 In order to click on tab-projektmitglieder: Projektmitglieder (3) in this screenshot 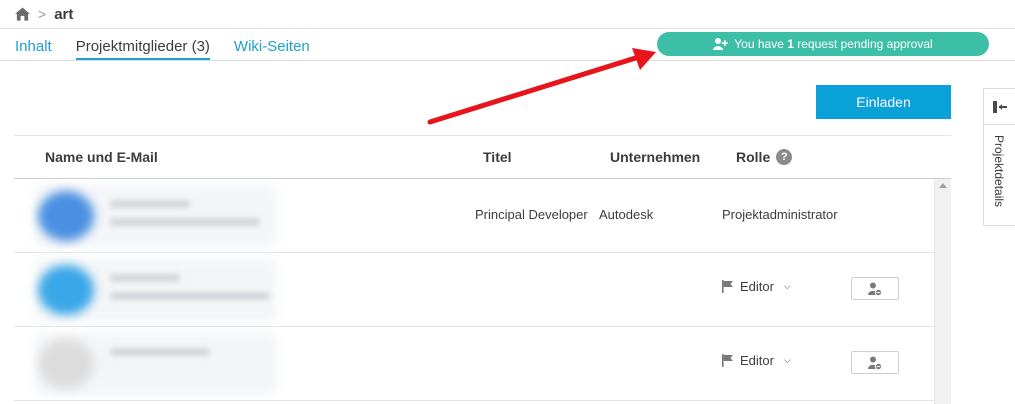, I will do `click(142, 49)`.